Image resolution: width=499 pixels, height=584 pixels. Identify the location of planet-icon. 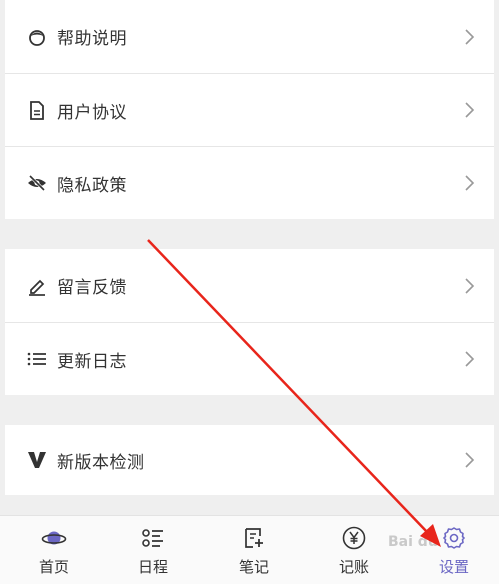
(54, 538).